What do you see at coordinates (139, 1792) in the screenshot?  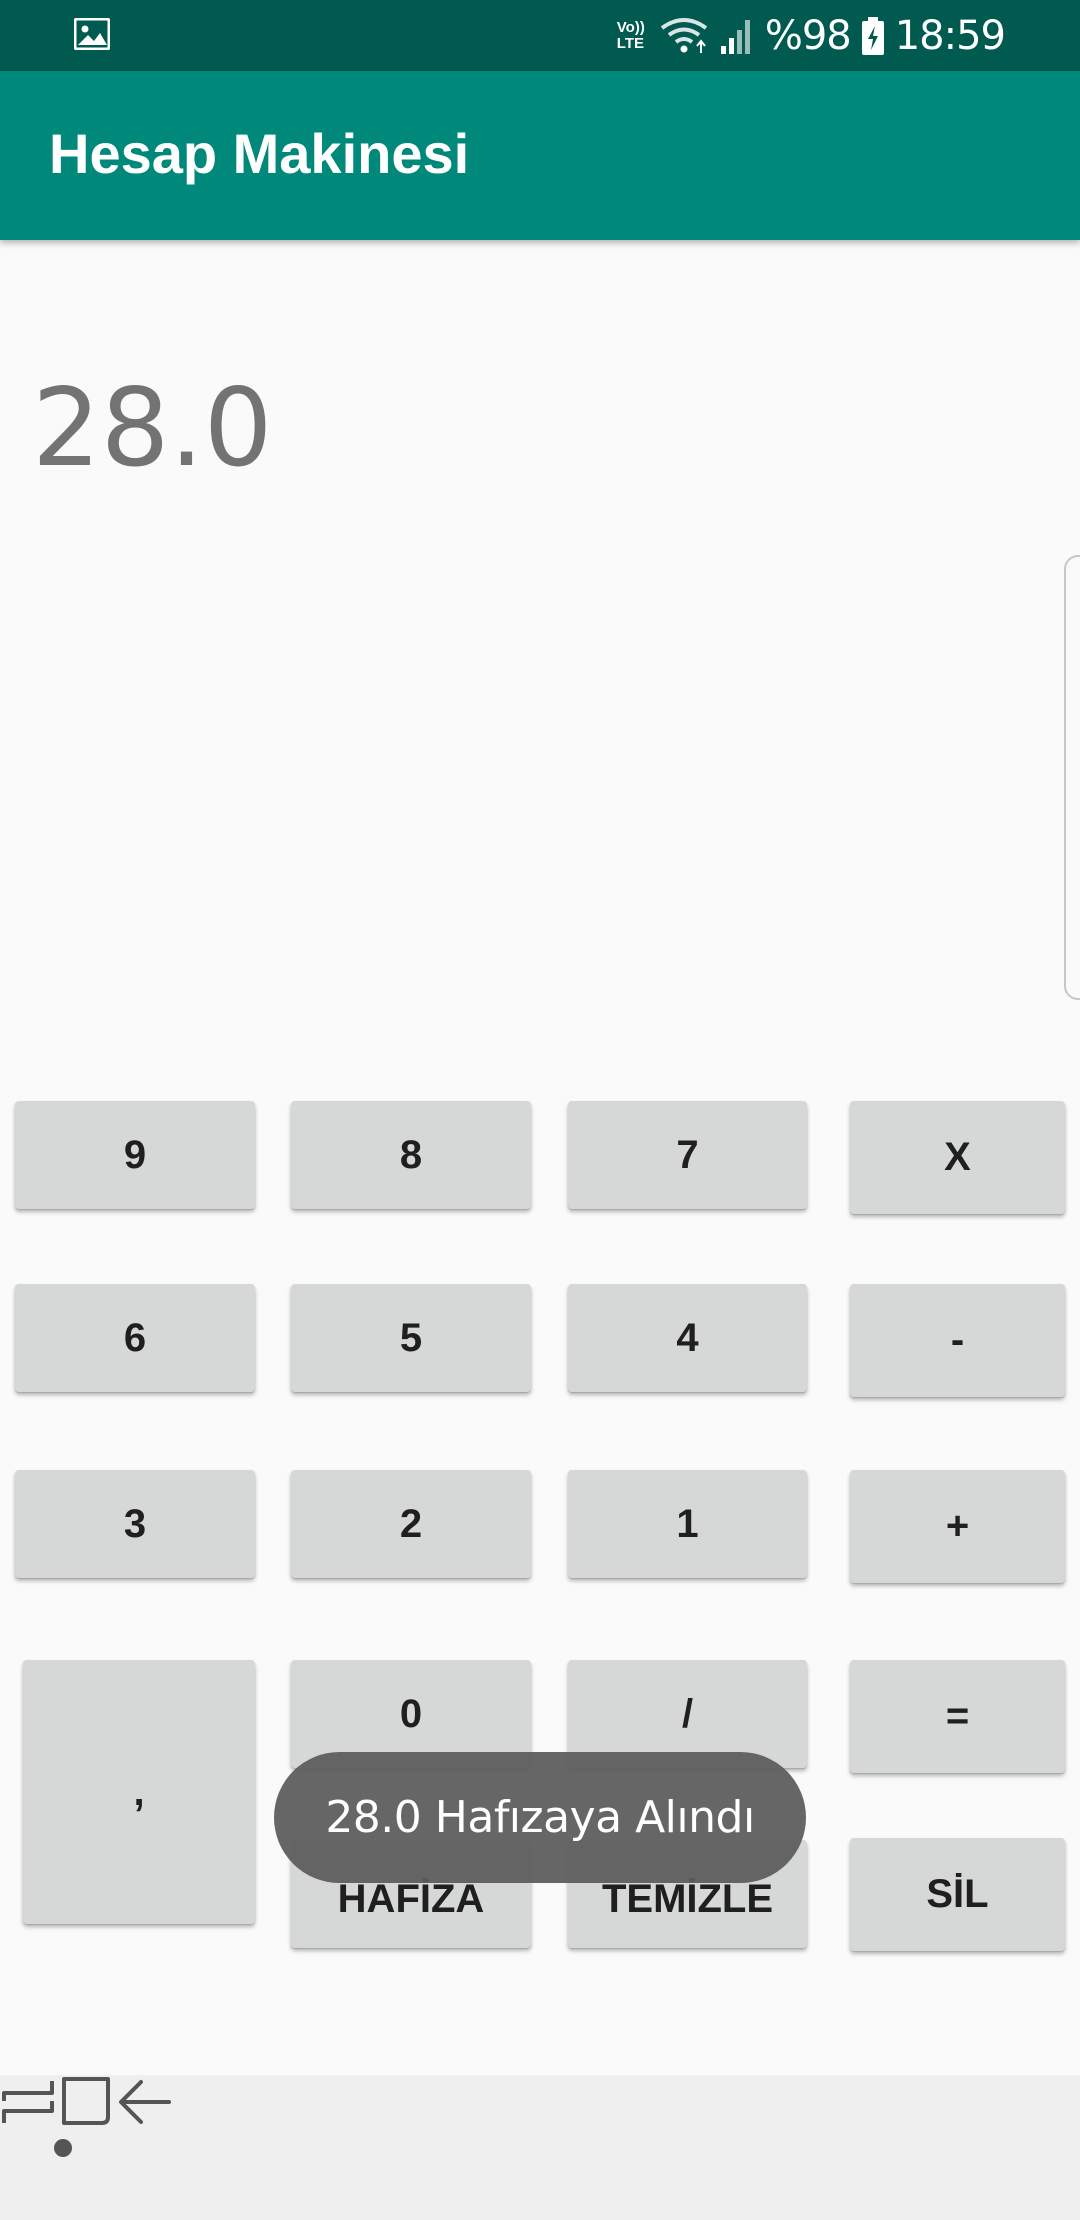 I see `key-comma: ,` at bounding box center [139, 1792].